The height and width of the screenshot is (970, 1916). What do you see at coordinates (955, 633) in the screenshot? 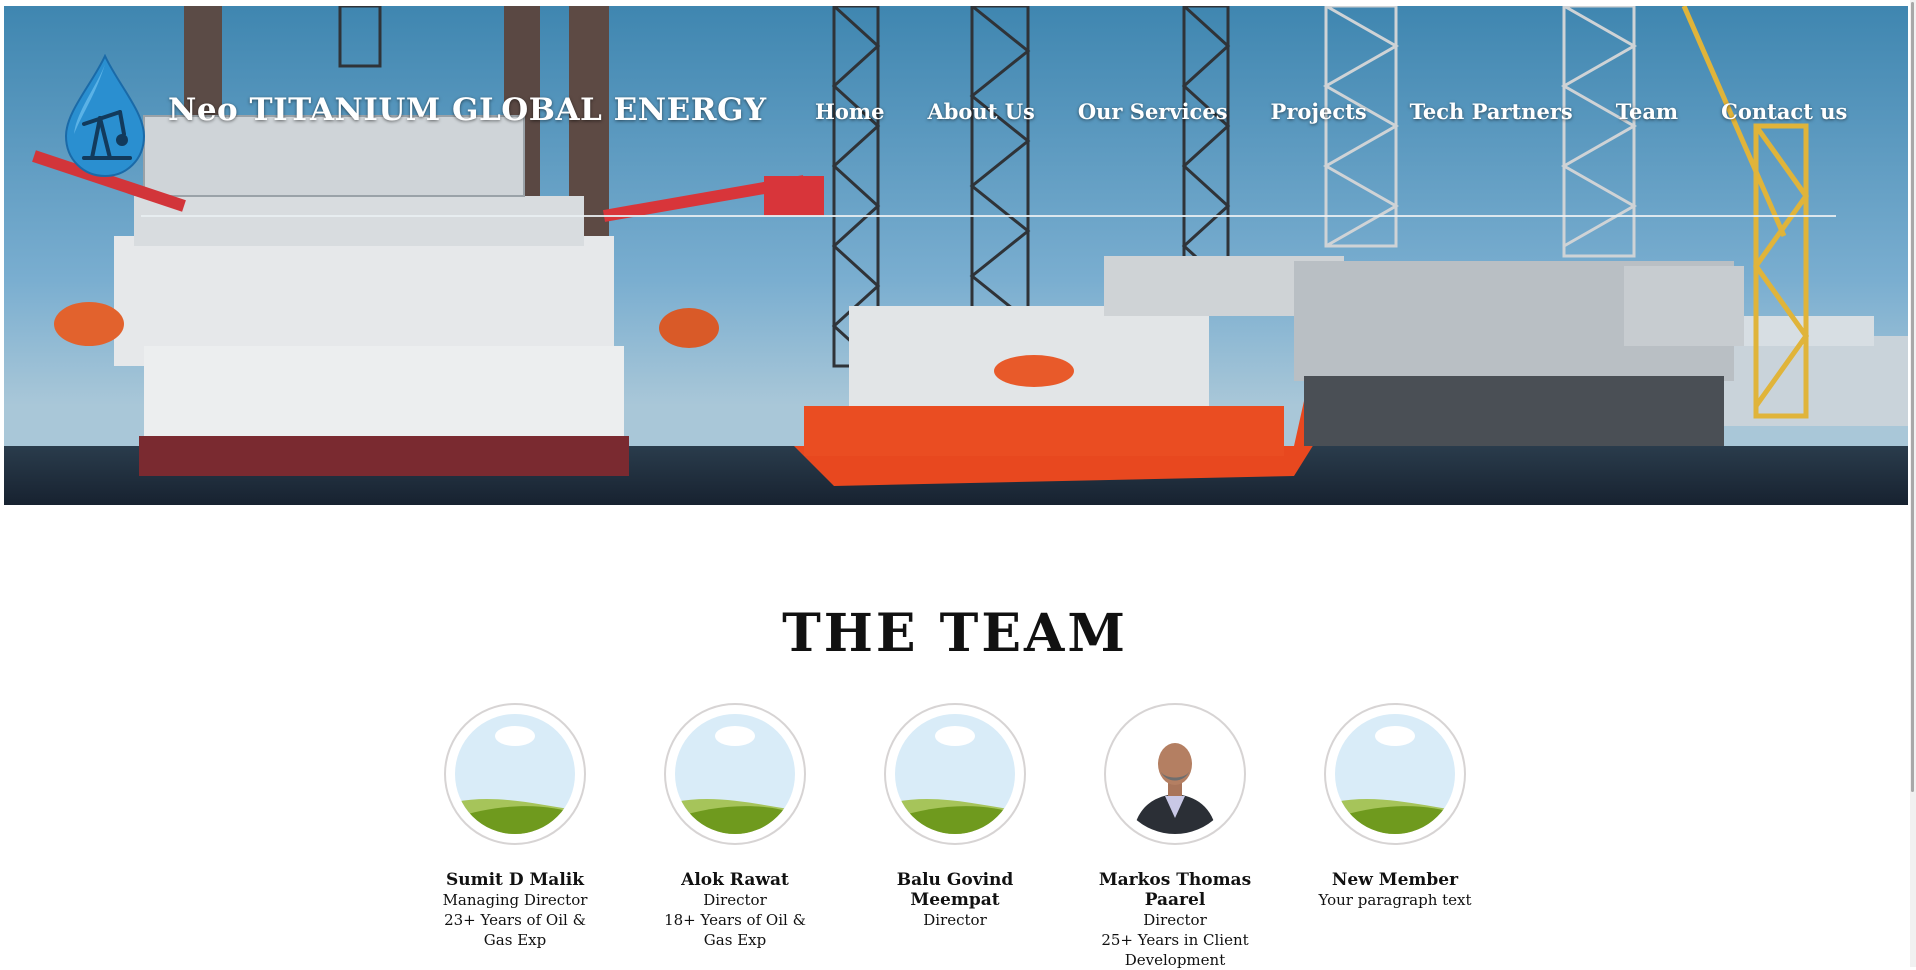
I see `team-section-title: THE TEAM` at bounding box center [955, 633].